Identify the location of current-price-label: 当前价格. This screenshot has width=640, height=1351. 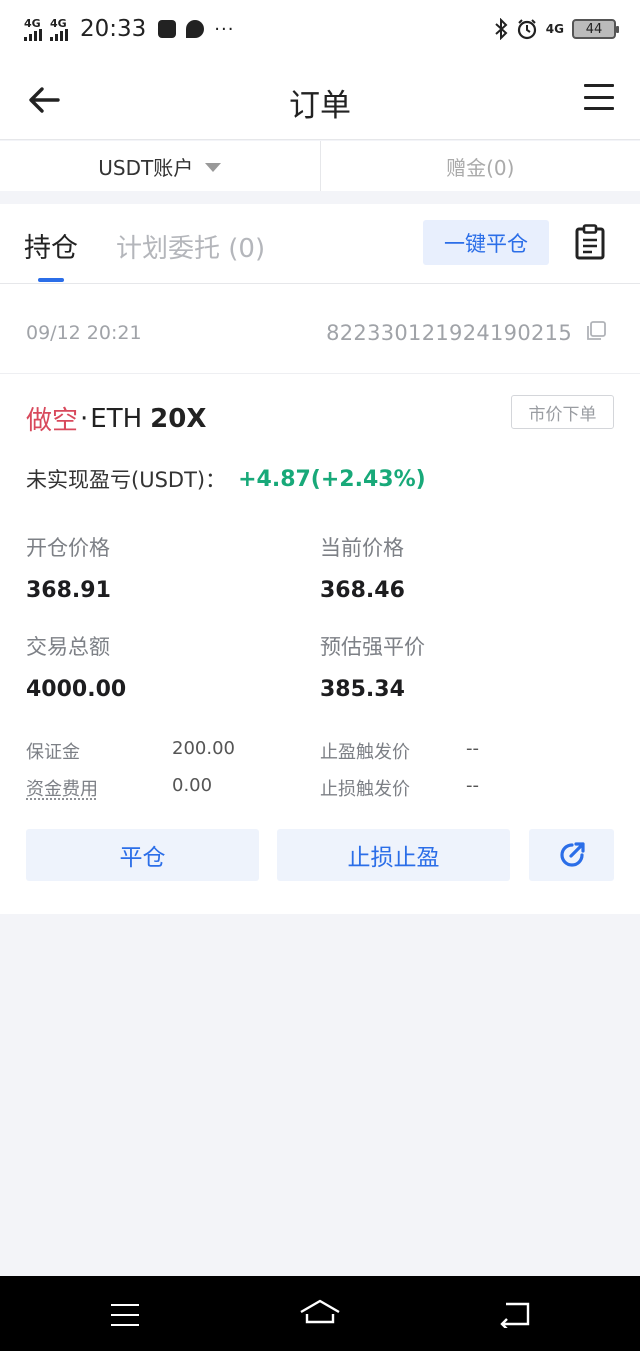
(362, 548).